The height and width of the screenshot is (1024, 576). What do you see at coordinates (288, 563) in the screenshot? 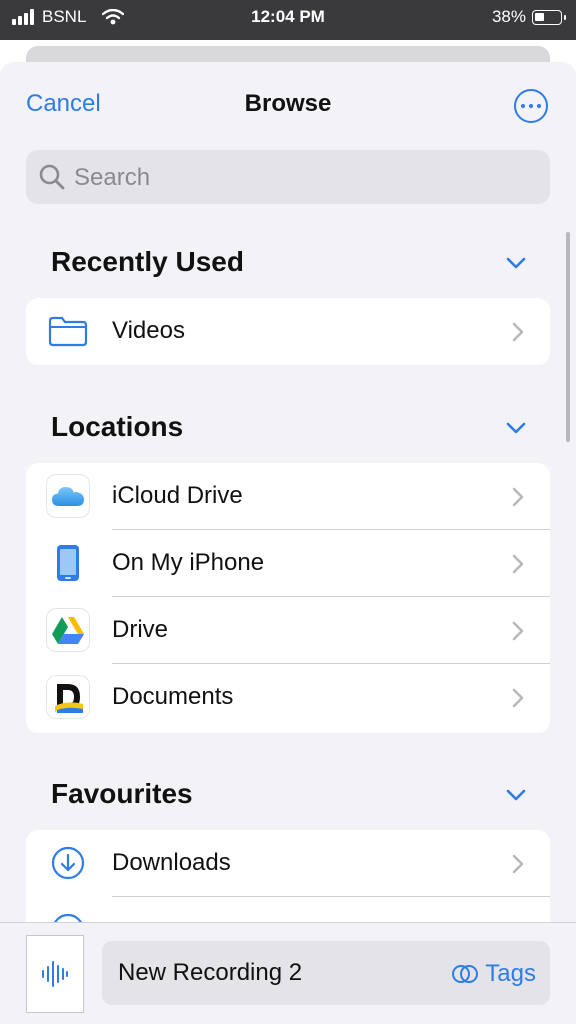
I see `list-item-on-my-iphone: On My iPhone` at bounding box center [288, 563].